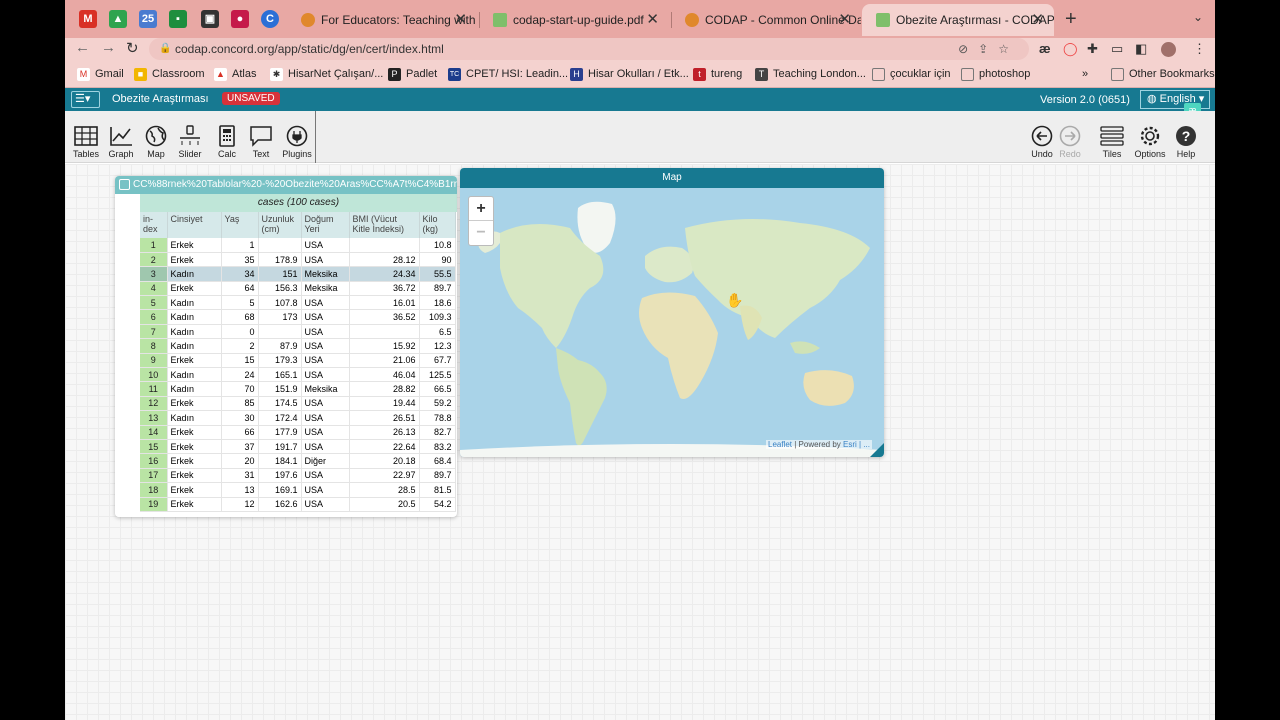  Describe the element at coordinates (124, 184) in the screenshot. I see `table-toggle-icon` at that location.